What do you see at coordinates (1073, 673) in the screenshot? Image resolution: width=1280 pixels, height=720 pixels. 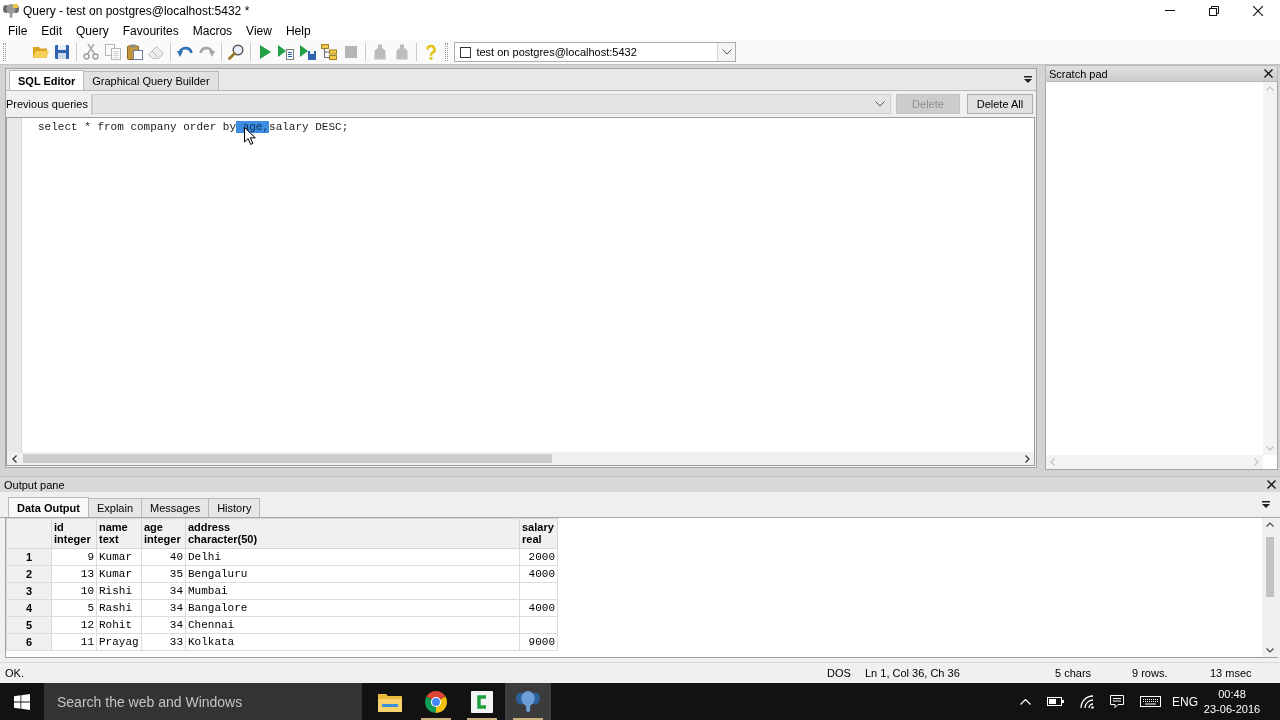 I see `selection-count-text: 5 chars` at bounding box center [1073, 673].